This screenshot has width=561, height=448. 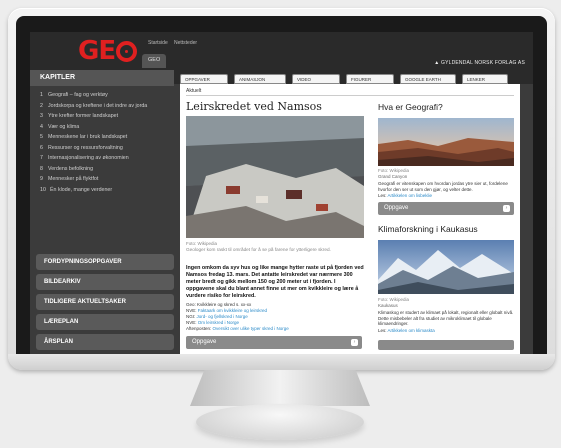 What do you see at coordinates (202, 243) in the screenshot?
I see `photo-credit: Foto: Wikipedia` at bounding box center [202, 243].